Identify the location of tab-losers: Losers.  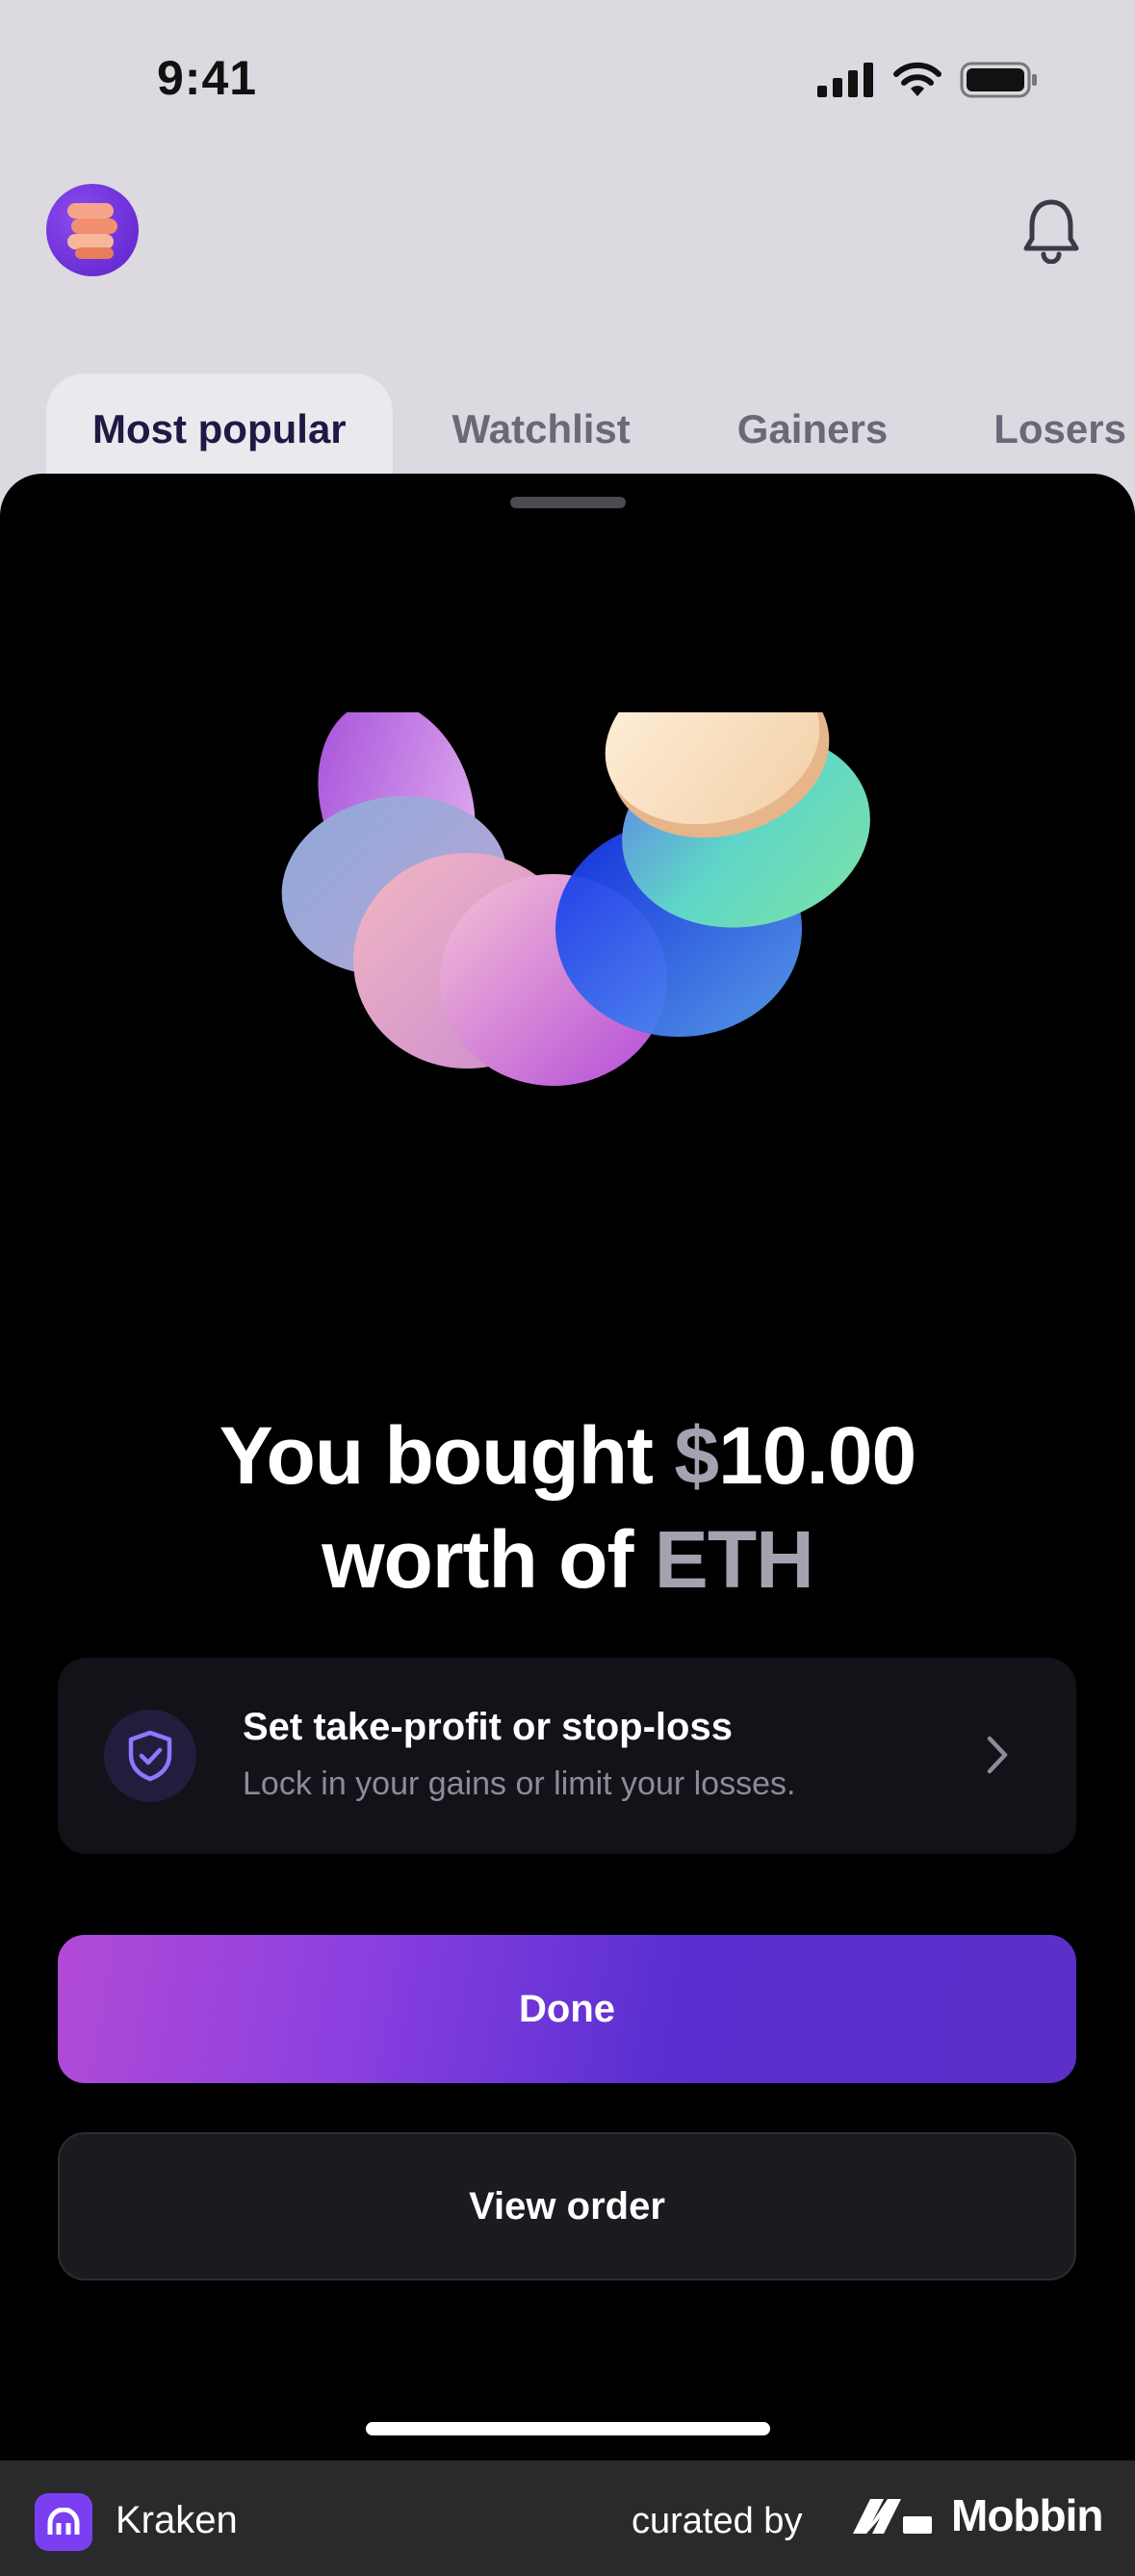
(1059, 430).